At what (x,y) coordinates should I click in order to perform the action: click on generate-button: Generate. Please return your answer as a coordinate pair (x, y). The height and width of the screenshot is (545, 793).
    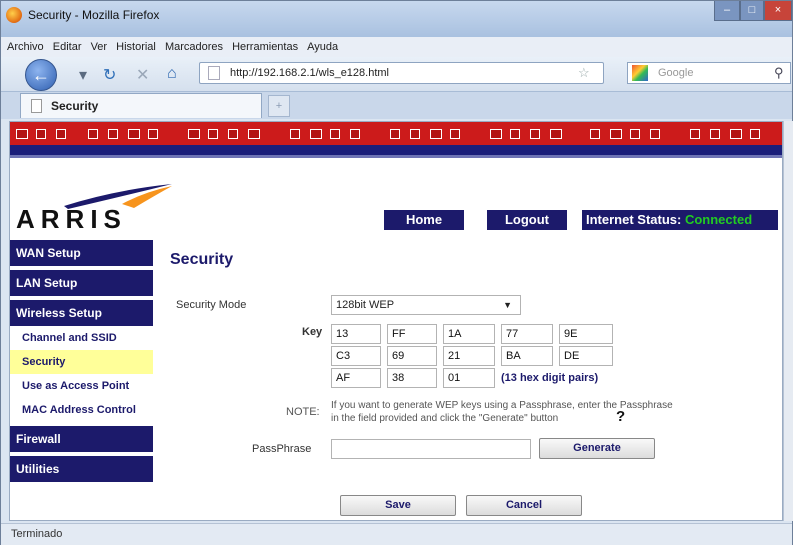
    Looking at the image, I should click on (597, 448).